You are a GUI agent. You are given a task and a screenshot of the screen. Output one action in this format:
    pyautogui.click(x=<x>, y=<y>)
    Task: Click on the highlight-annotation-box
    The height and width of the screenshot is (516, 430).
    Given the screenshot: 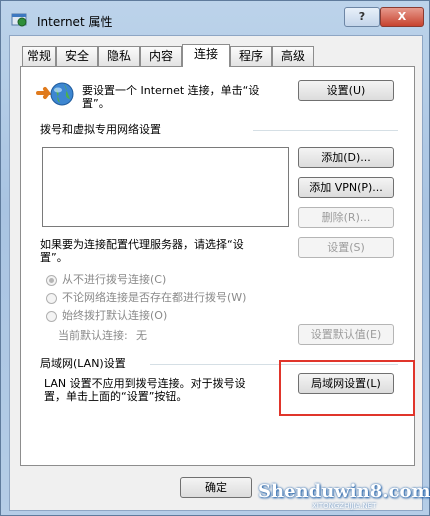 What is the action you would take?
    pyautogui.click(x=347, y=388)
    